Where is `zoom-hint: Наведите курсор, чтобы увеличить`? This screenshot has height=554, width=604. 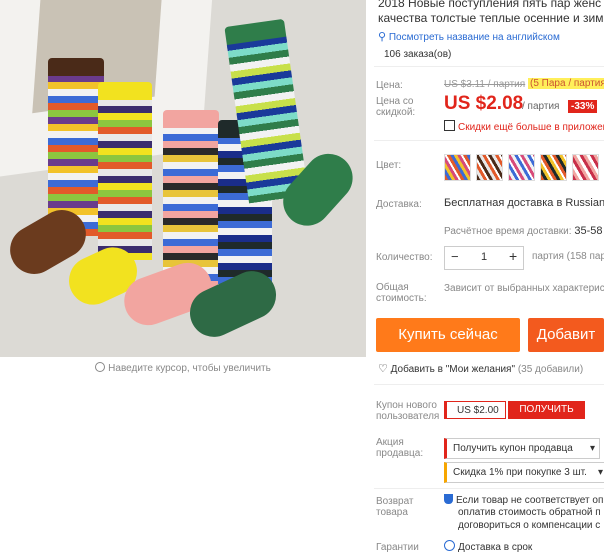 zoom-hint: Наведите курсор, чтобы увеличить is located at coordinates (183, 368).